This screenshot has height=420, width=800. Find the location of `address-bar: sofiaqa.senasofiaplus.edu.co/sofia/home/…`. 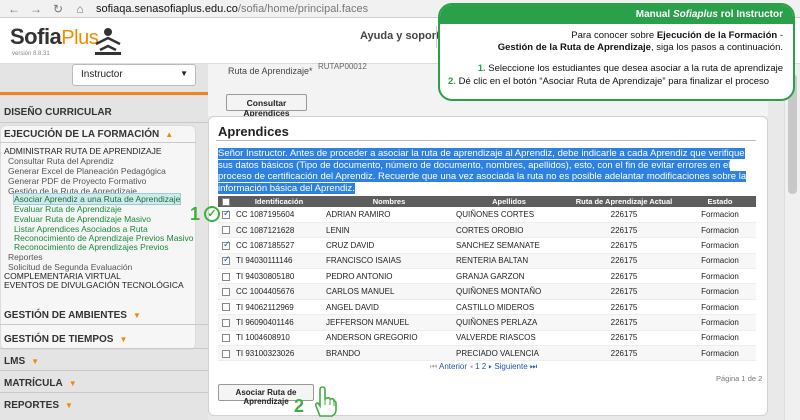

address-bar: sofiaqa.senasofiaplus.edu.co/sofia/home/… is located at coordinates (232, 9).